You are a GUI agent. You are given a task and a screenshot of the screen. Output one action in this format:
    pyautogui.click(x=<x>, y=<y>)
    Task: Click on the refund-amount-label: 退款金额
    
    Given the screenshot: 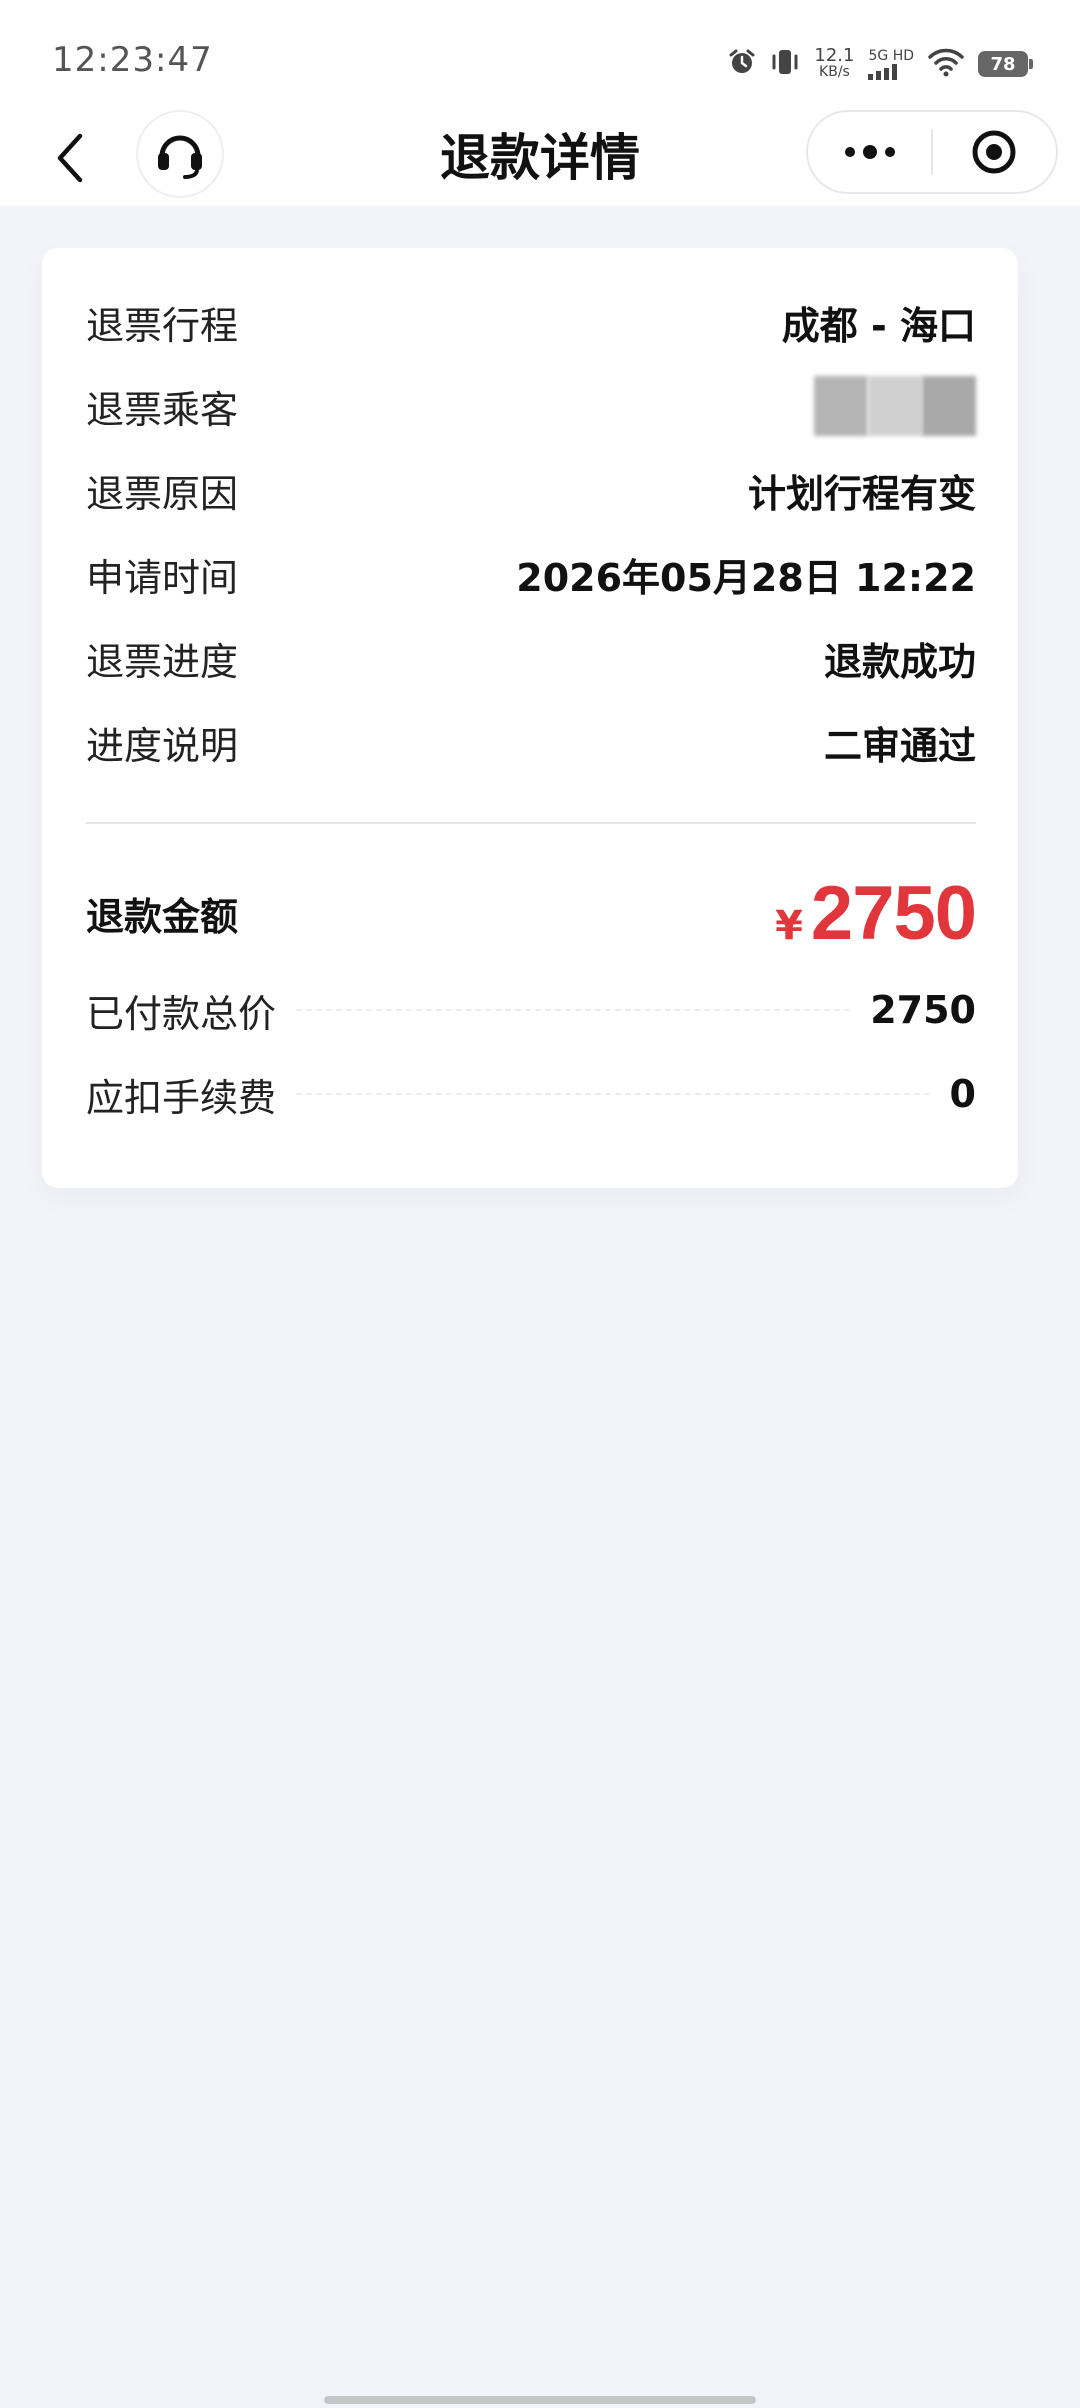 What is the action you would take?
    pyautogui.click(x=162, y=916)
    